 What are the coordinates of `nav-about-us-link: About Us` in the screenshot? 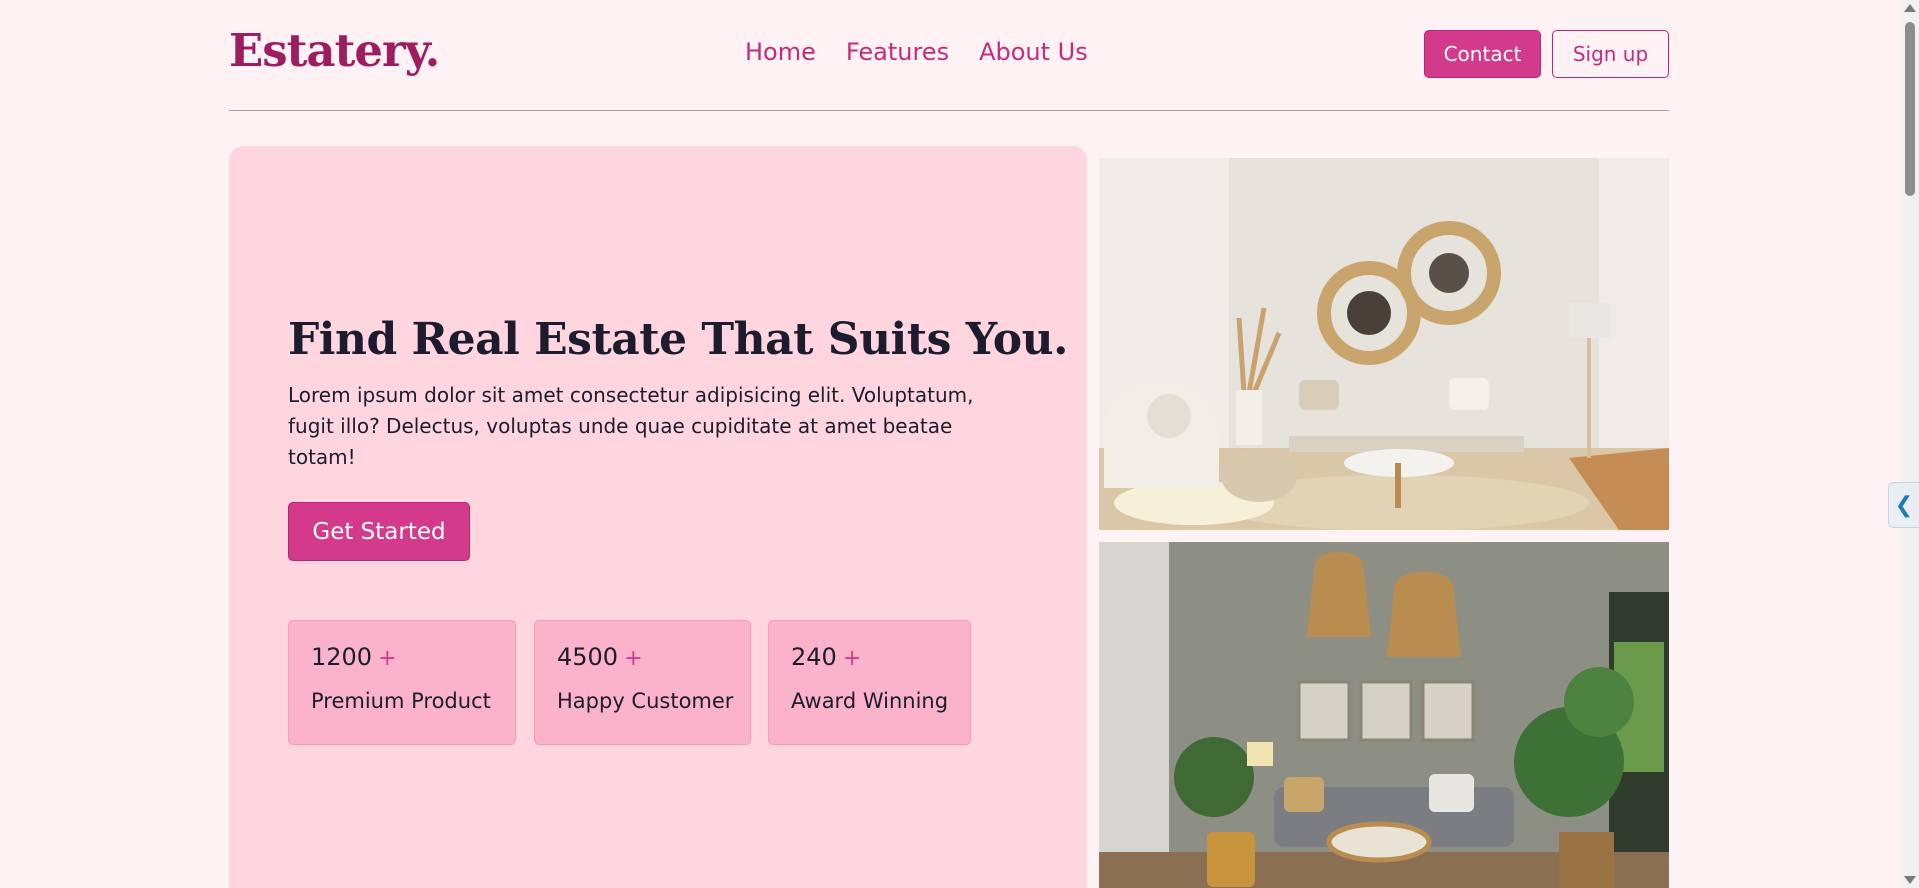 It's located at (1033, 52).